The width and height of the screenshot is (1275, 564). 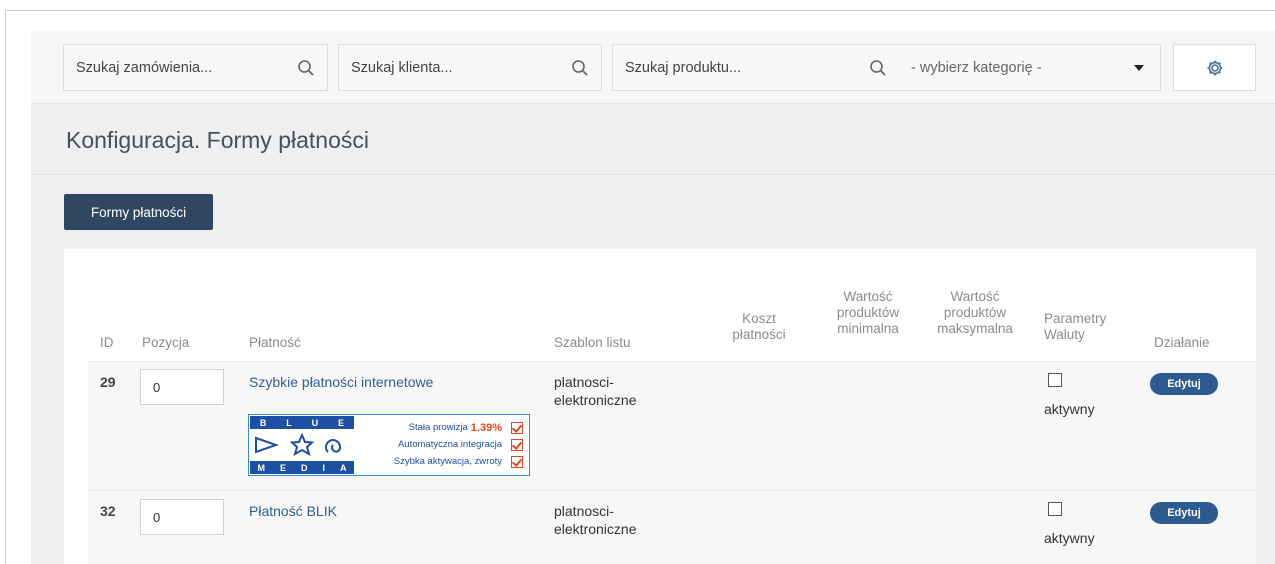 I want to click on product-search-input: Szukaj produktu... - wybierz kategorię -, so click(x=886, y=67).